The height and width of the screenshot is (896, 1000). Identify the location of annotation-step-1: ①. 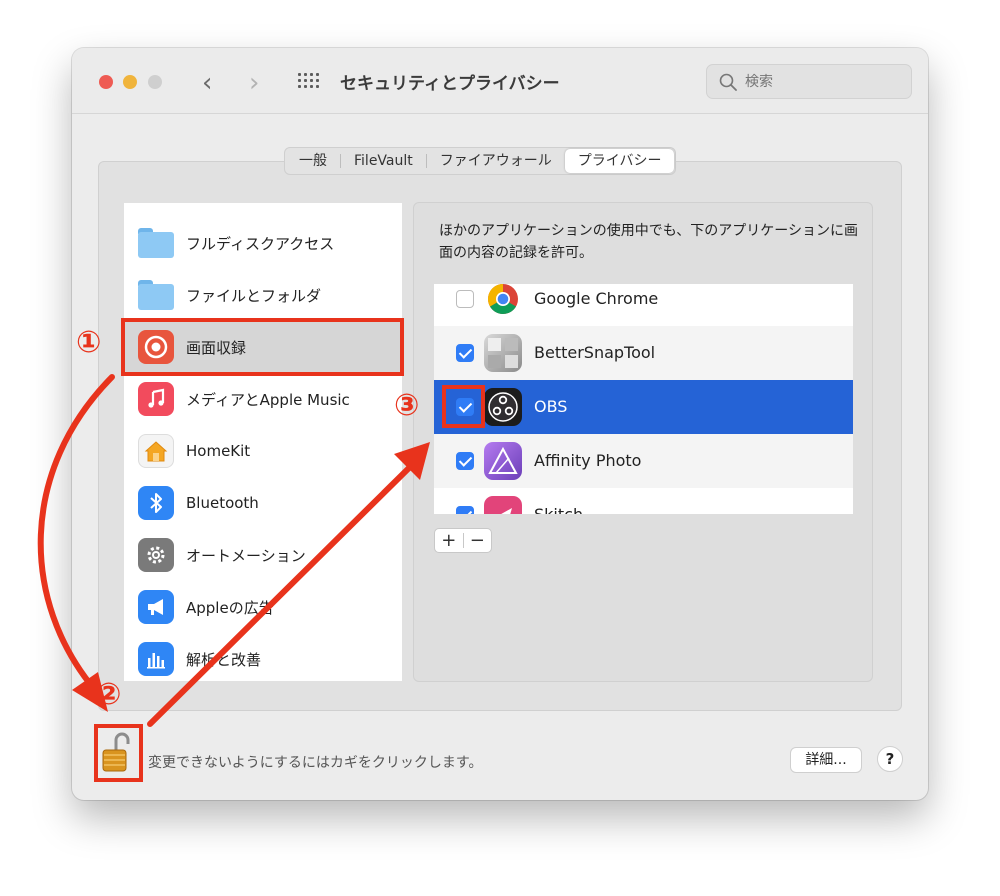
(89, 342).